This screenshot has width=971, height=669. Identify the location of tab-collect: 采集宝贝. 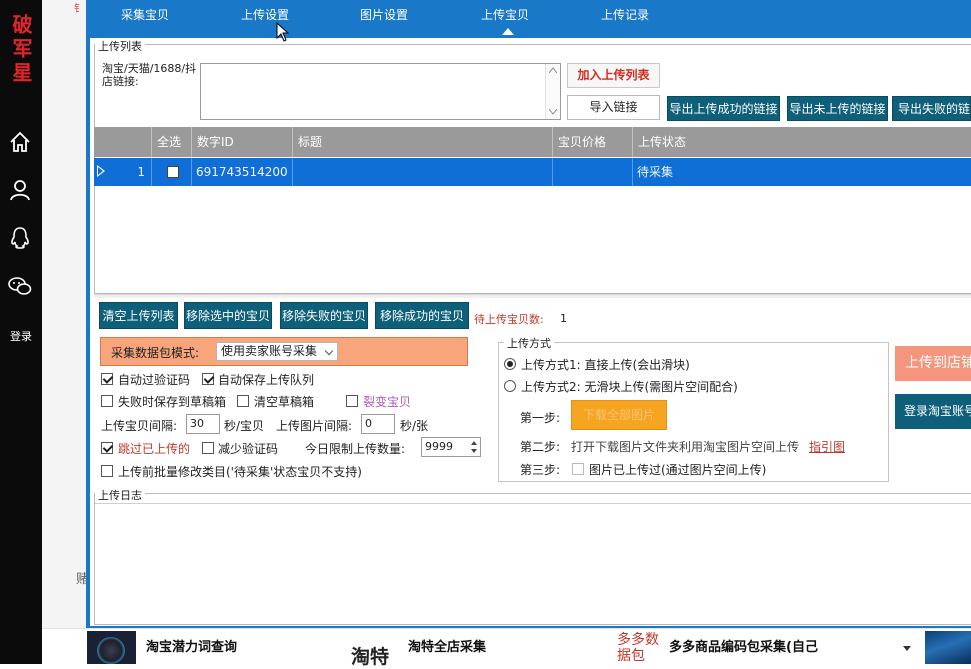
(145, 14).